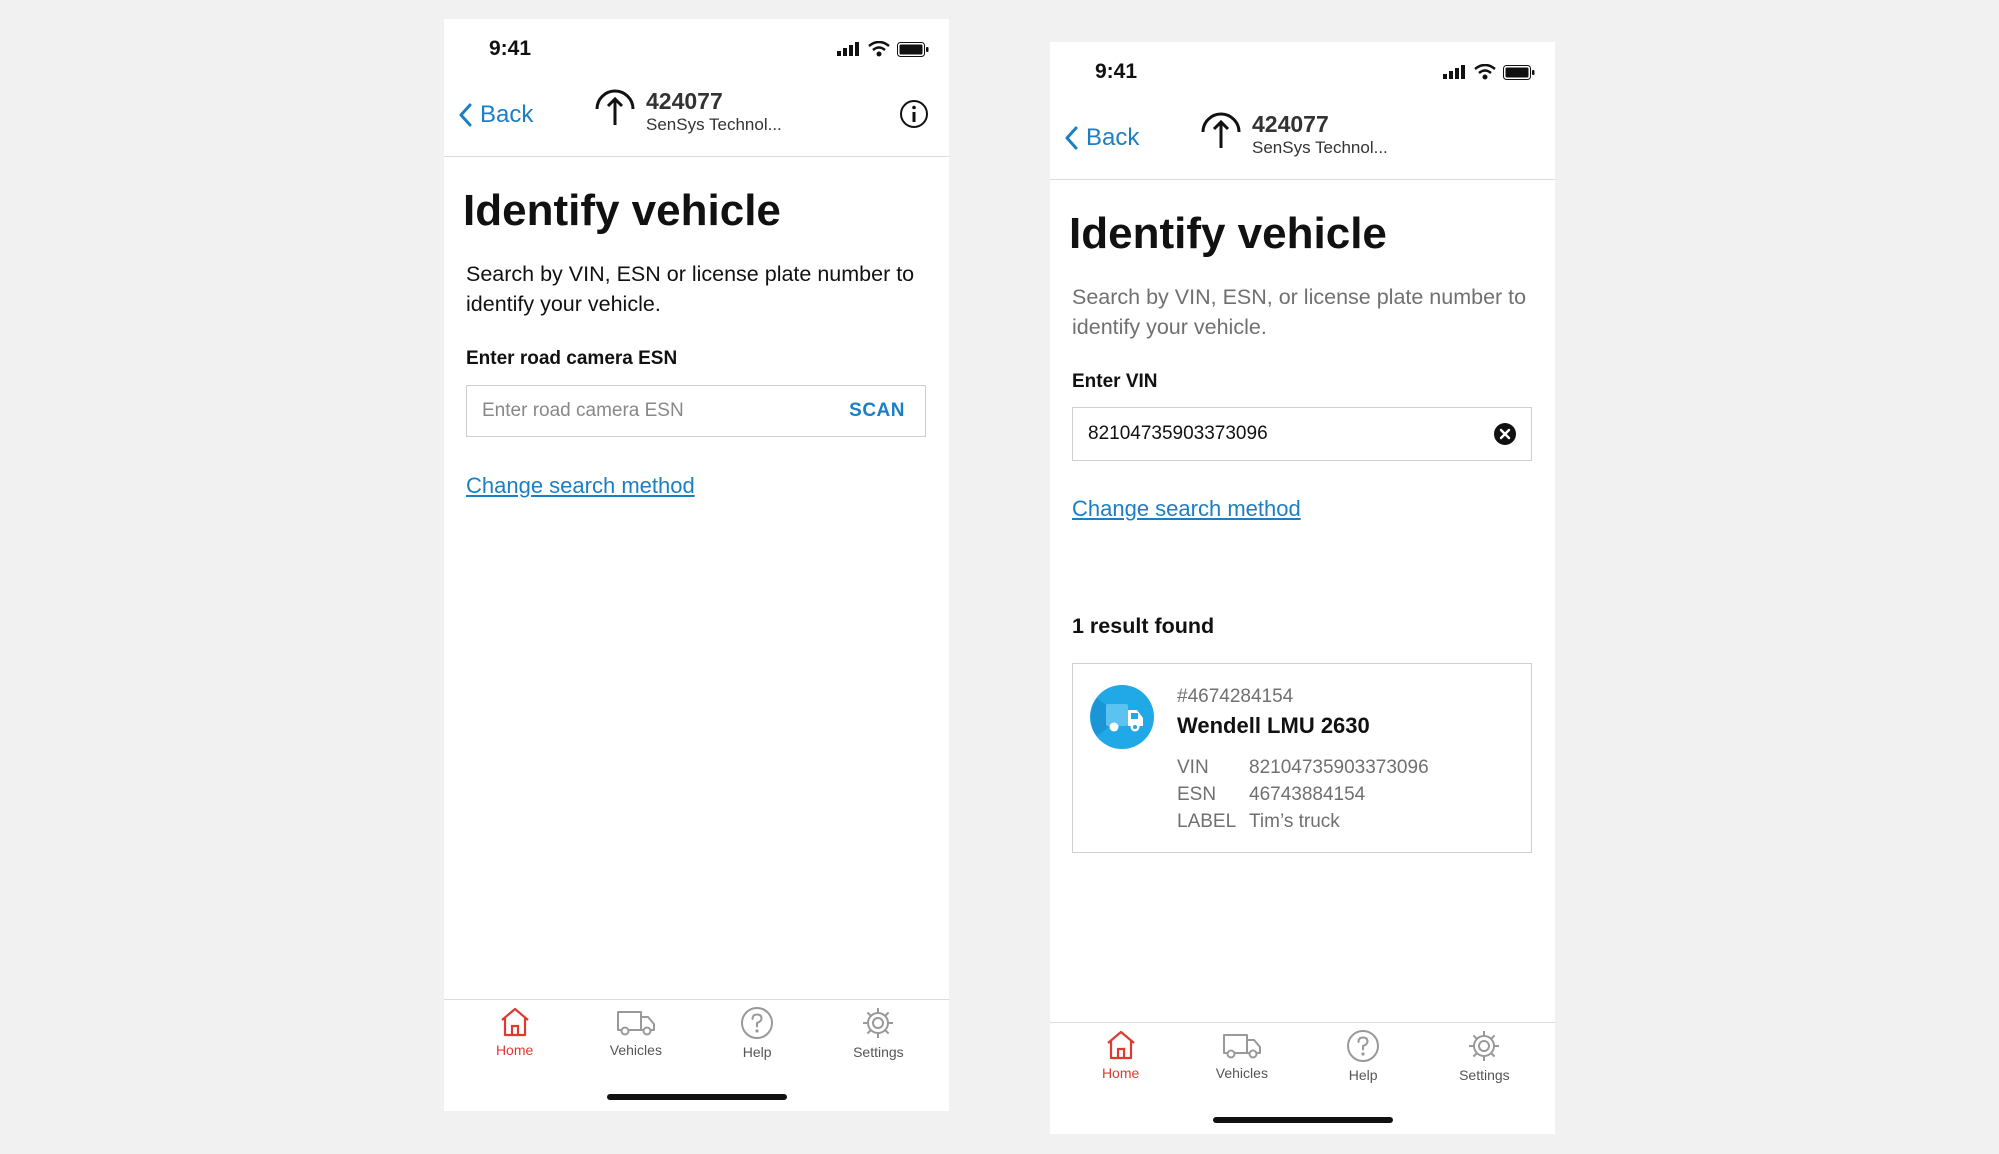 The width and height of the screenshot is (1999, 1154). What do you see at coordinates (1197, 794) in the screenshot?
I see `detail-key: ESN` at bounding box center [1197, 794].